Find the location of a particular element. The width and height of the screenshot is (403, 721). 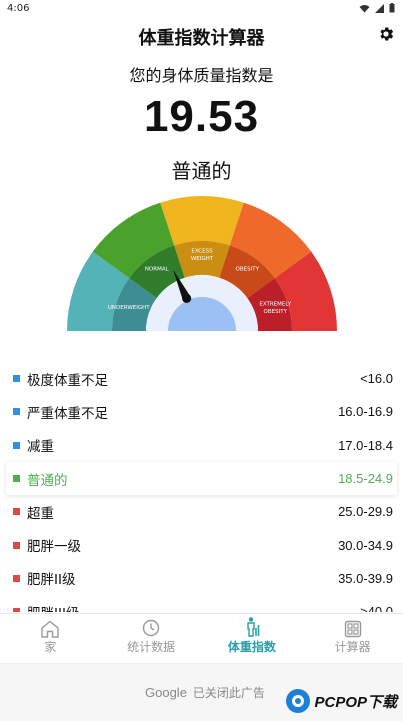

nav-calculator: 计算器 is located at coordinates (352, 639).